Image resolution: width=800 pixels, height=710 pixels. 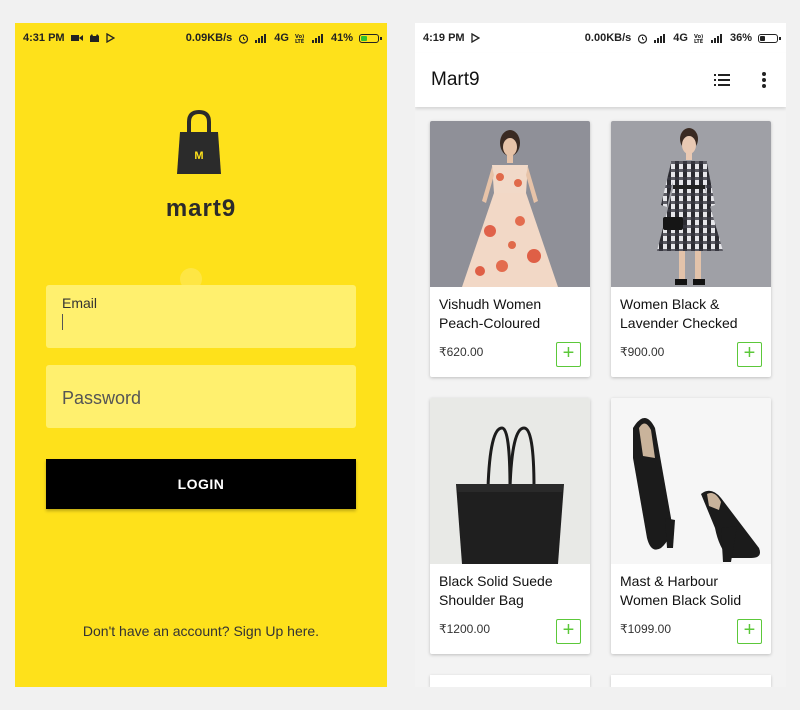 I want to click on product-price: ₹900.00, so click(x=642, y=352).